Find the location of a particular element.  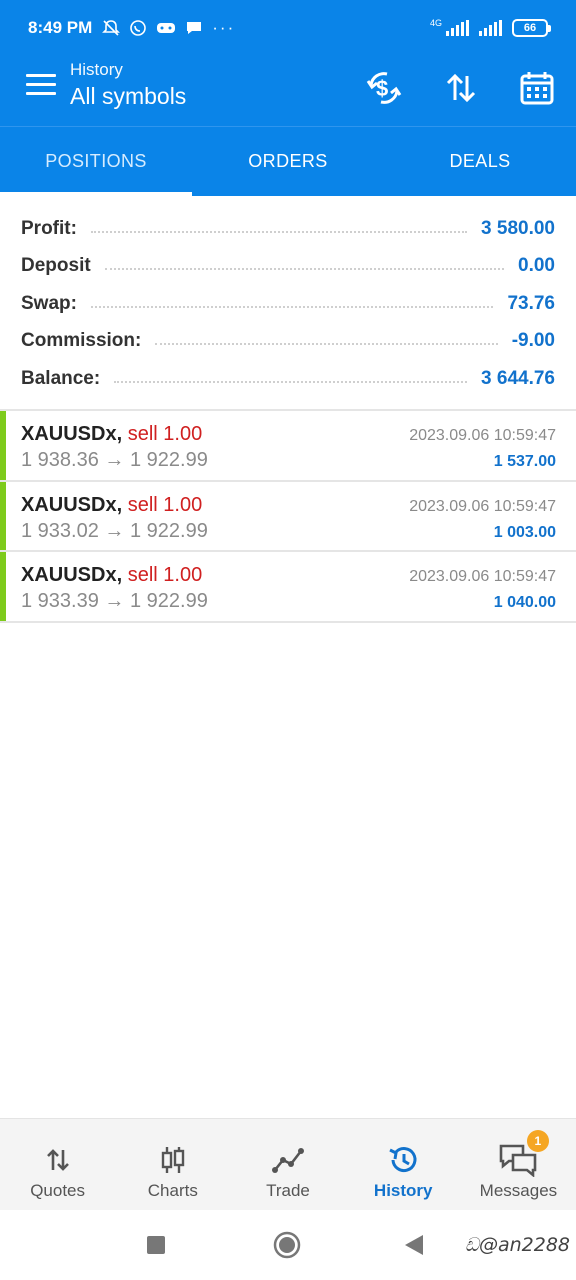

summary-row-swap: Swap: 73.76 is located at coordinates (288, 304).